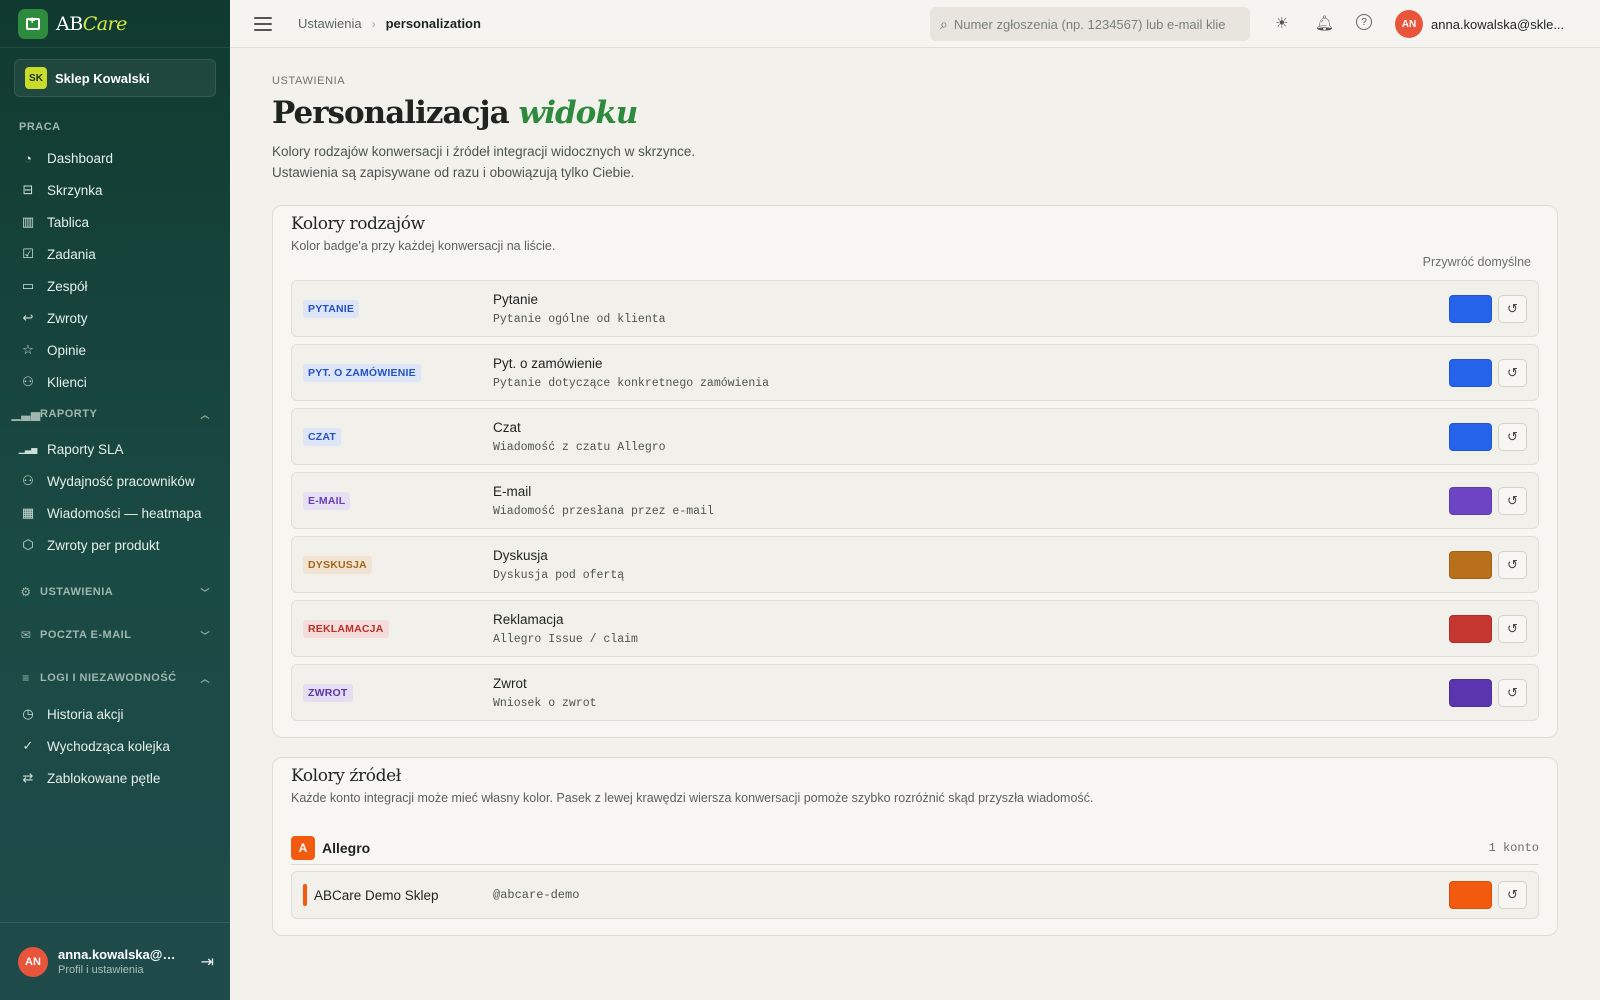 The width and height of the screenshot is (1600, 1000). I want to click on board-icon: ▥, so click(28, 221).